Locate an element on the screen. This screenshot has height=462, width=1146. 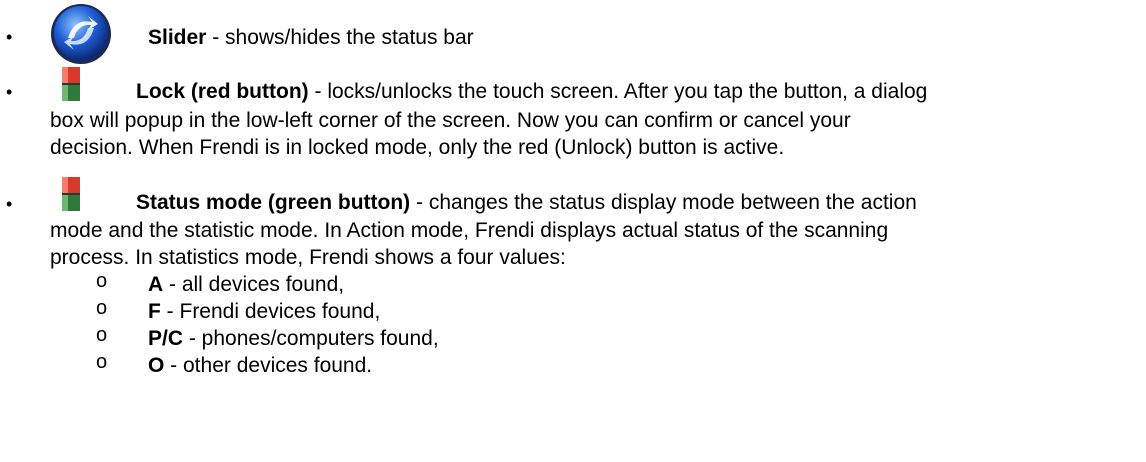
item-title: Slider is located at coordinates (177, 37).